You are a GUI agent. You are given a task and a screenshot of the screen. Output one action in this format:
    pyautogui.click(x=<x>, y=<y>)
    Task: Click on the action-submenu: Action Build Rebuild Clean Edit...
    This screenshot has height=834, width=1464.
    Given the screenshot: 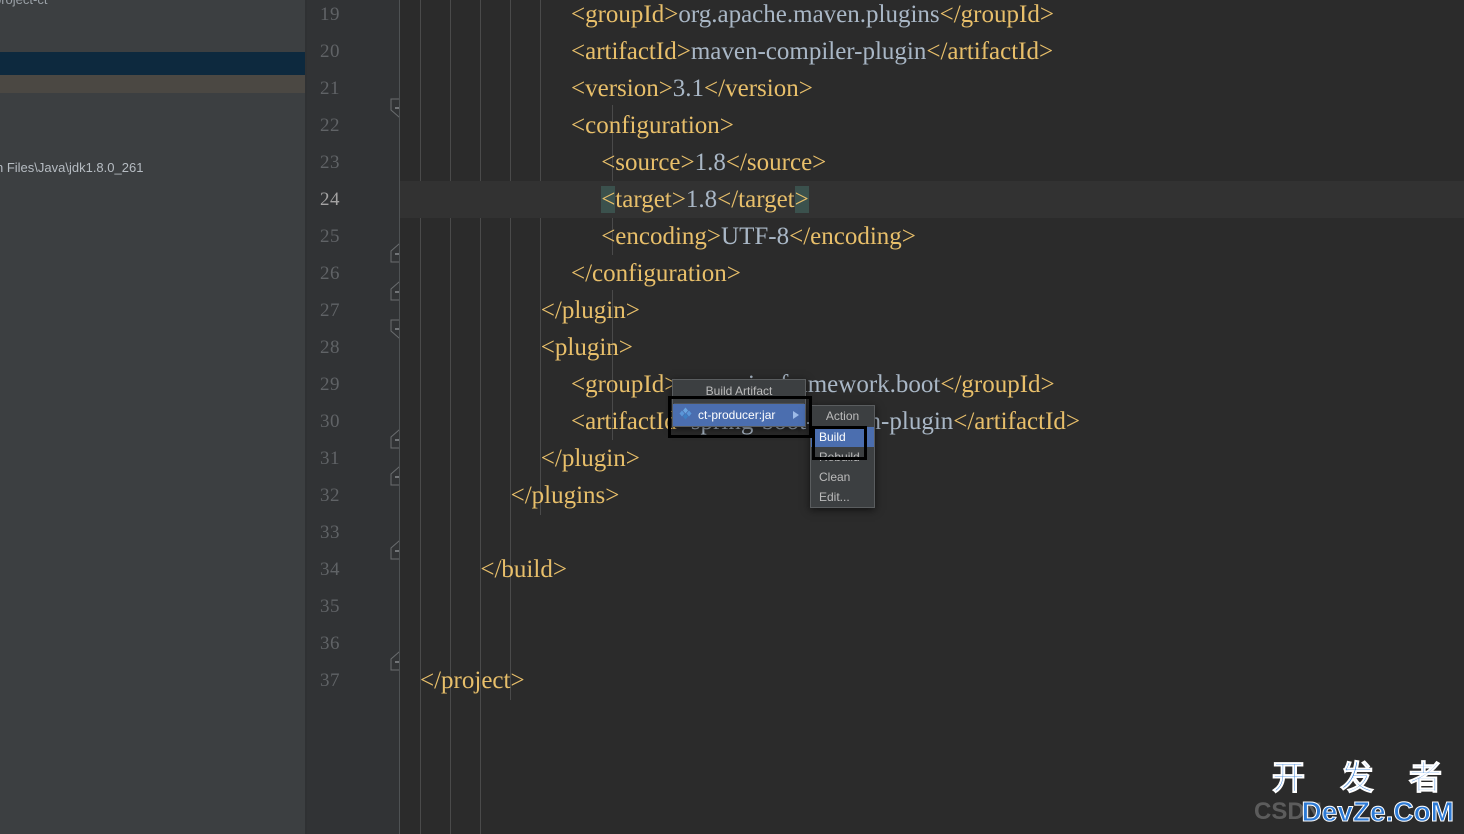 What is the action you would take?
    pyautogui.click(x=842, y=456)
    